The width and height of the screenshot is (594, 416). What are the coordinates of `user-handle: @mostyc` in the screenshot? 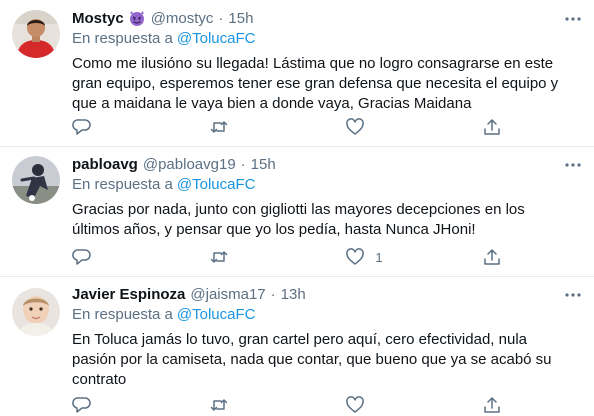 It's located at (182, 18).